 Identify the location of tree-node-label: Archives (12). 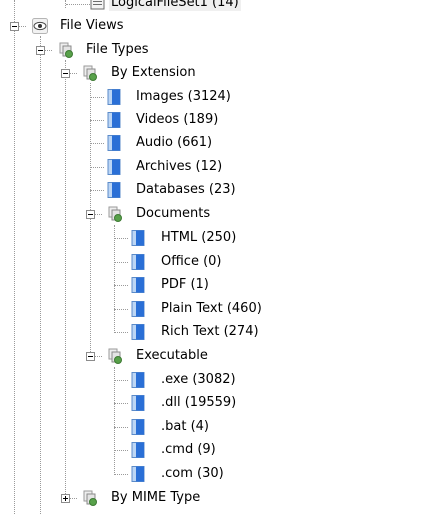
(179, 166).